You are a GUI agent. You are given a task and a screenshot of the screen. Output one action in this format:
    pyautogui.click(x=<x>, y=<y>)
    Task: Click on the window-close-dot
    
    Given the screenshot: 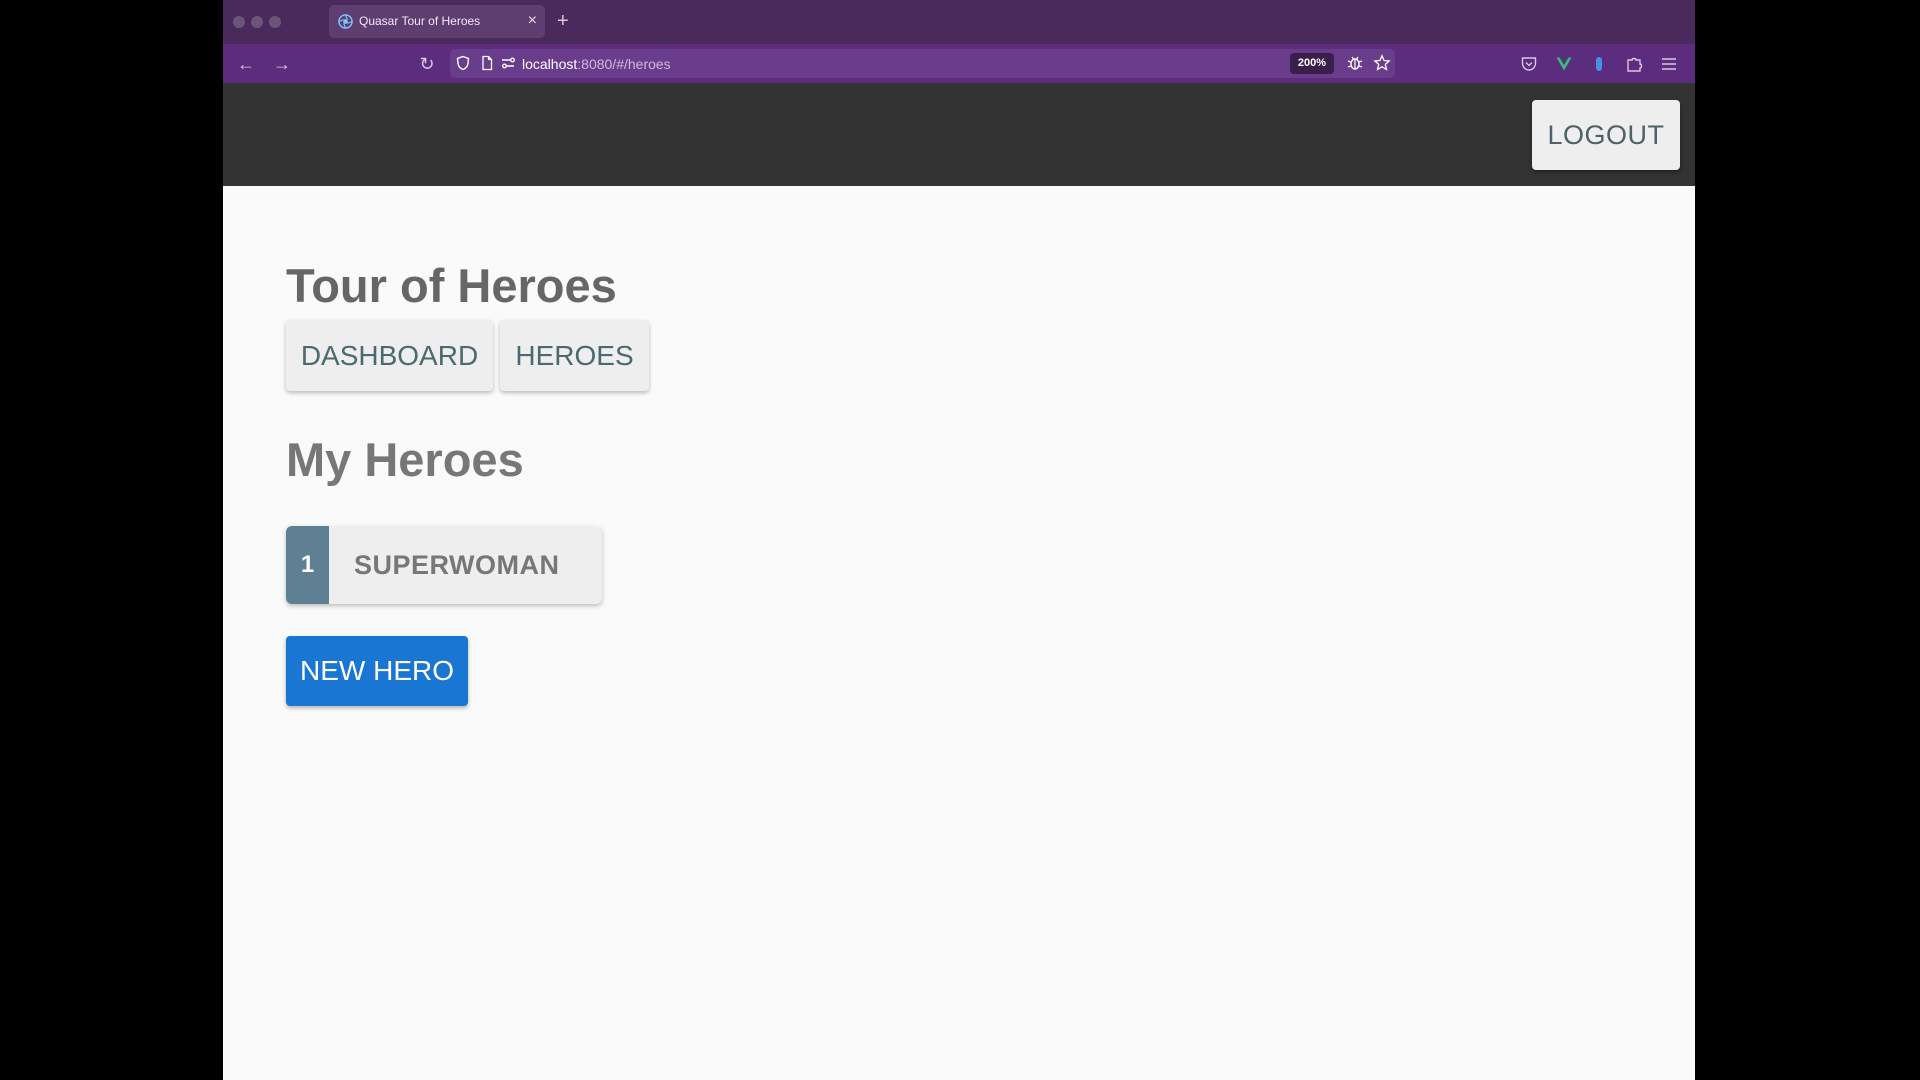 What is the action you would take?
    pyautogui.click(x=239, y=22)
    